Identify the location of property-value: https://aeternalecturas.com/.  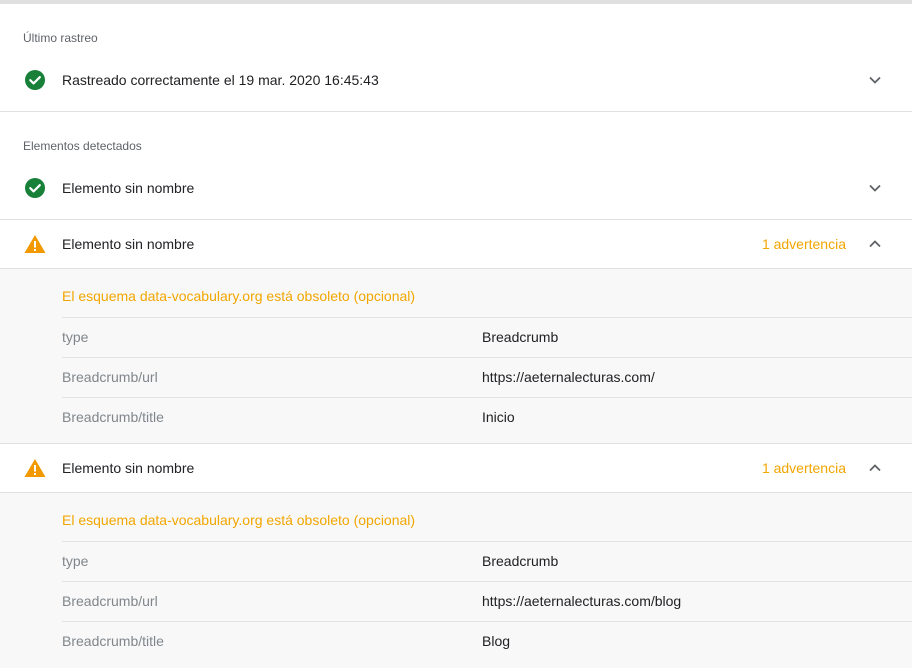
(568, 377).